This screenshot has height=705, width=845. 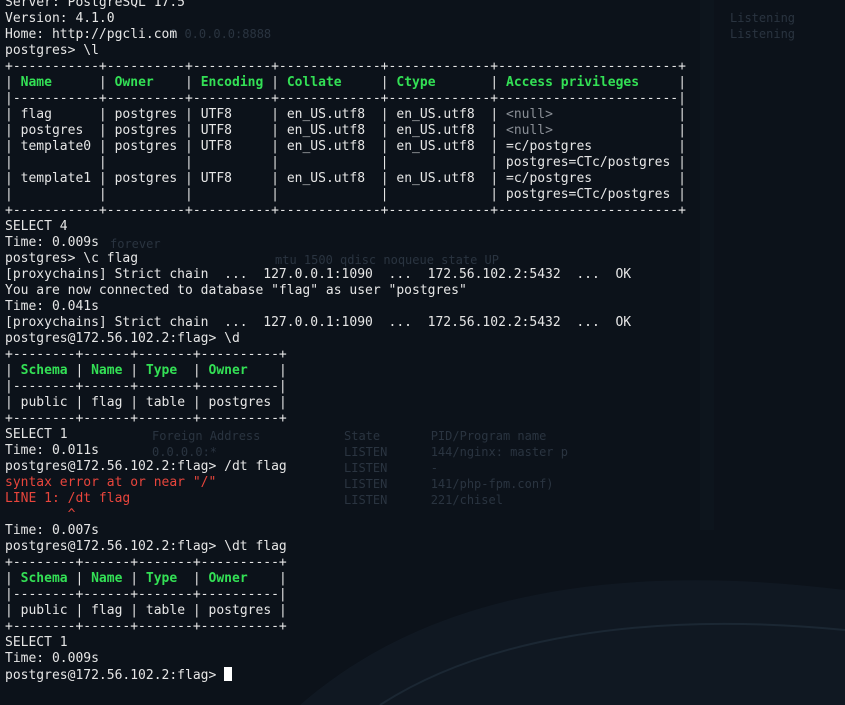 What do you see at coordinates (52, 306) in the screenshot?
I see `timing-line: Time: 0.041s` at bounding box center [52, 306].